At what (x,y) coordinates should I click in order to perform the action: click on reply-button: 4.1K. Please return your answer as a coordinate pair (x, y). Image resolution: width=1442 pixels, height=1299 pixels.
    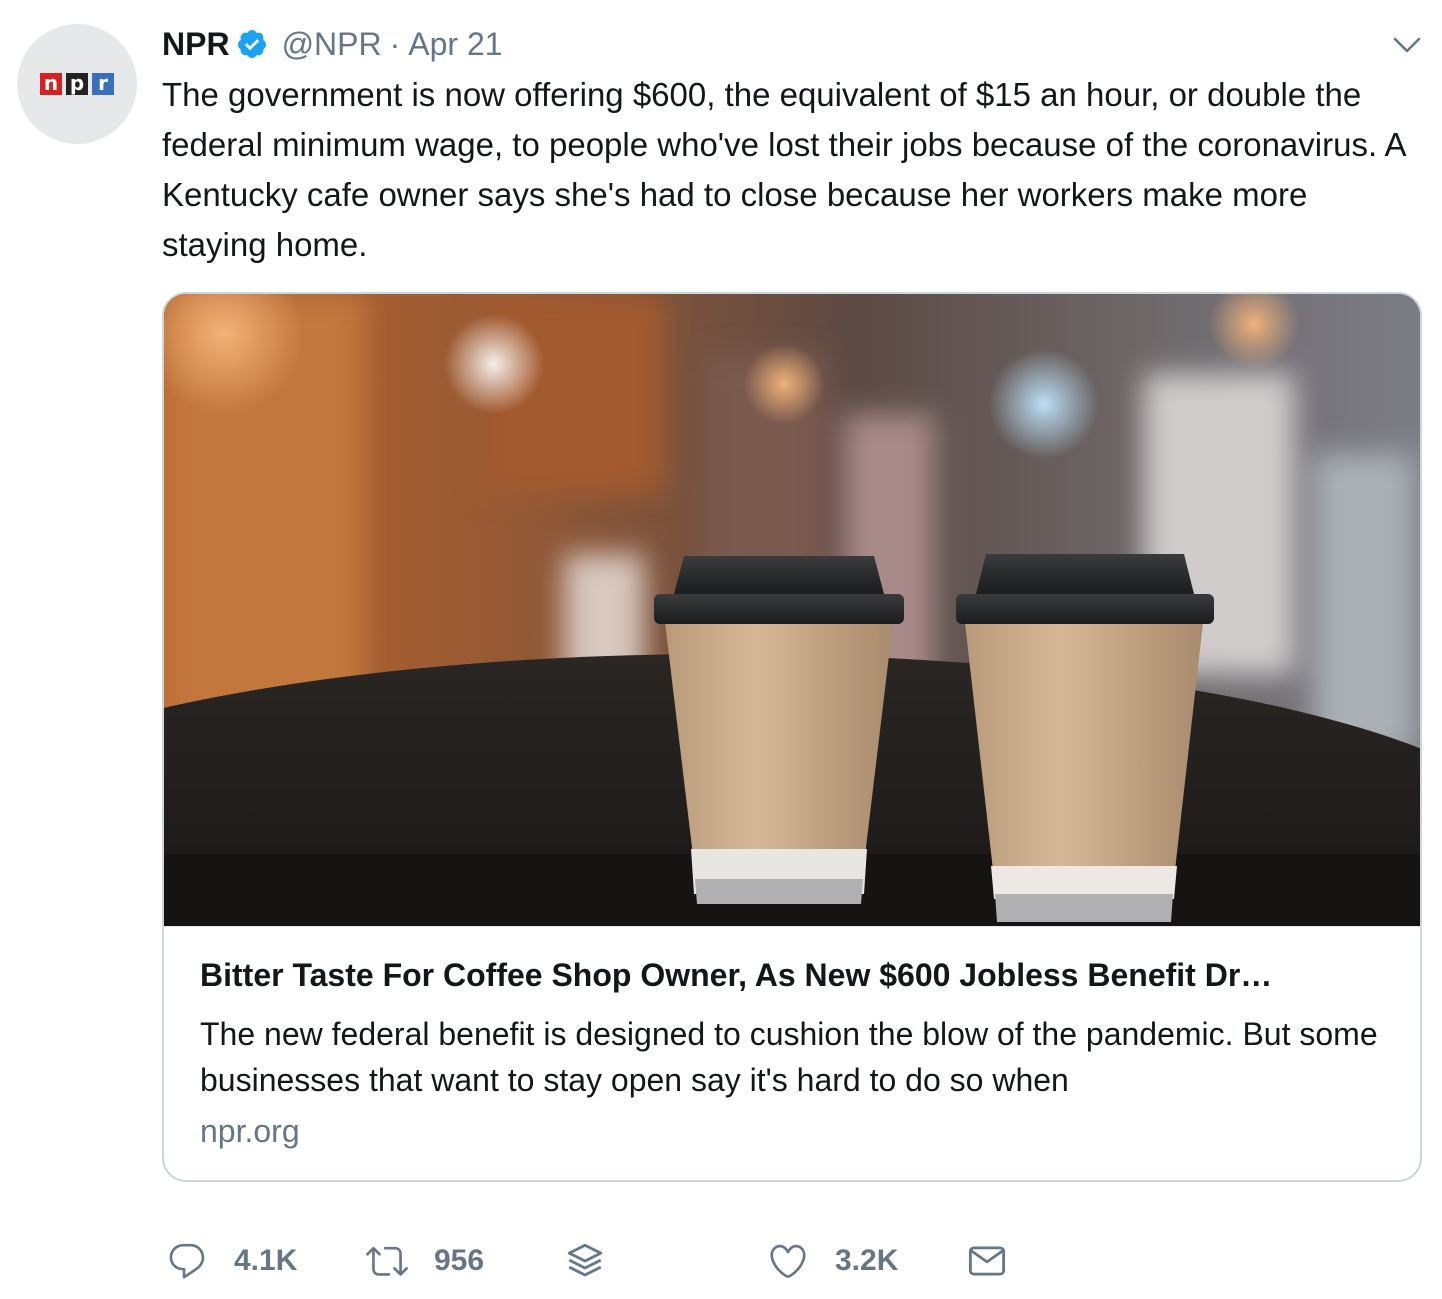
    Looking at the image, I should click on (231, 1261).